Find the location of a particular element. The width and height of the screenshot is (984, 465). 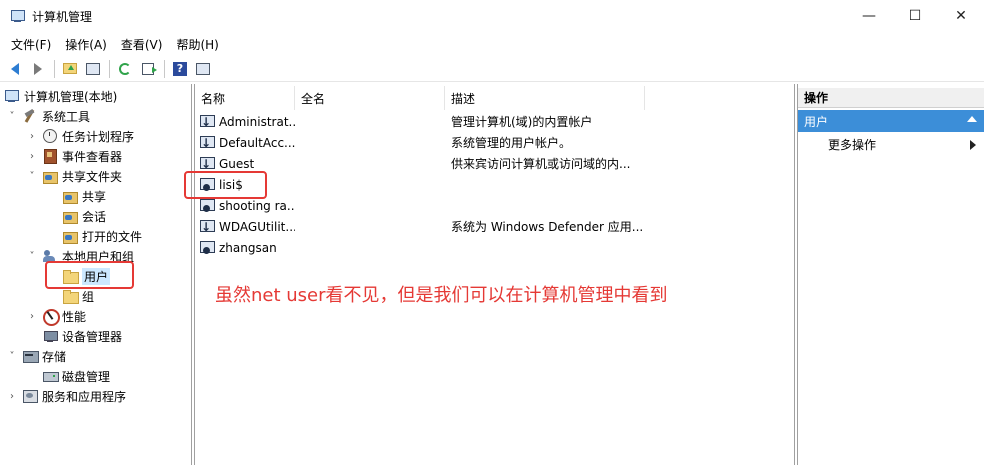

show-action-pane-icon is located at coordinates (203, 68).